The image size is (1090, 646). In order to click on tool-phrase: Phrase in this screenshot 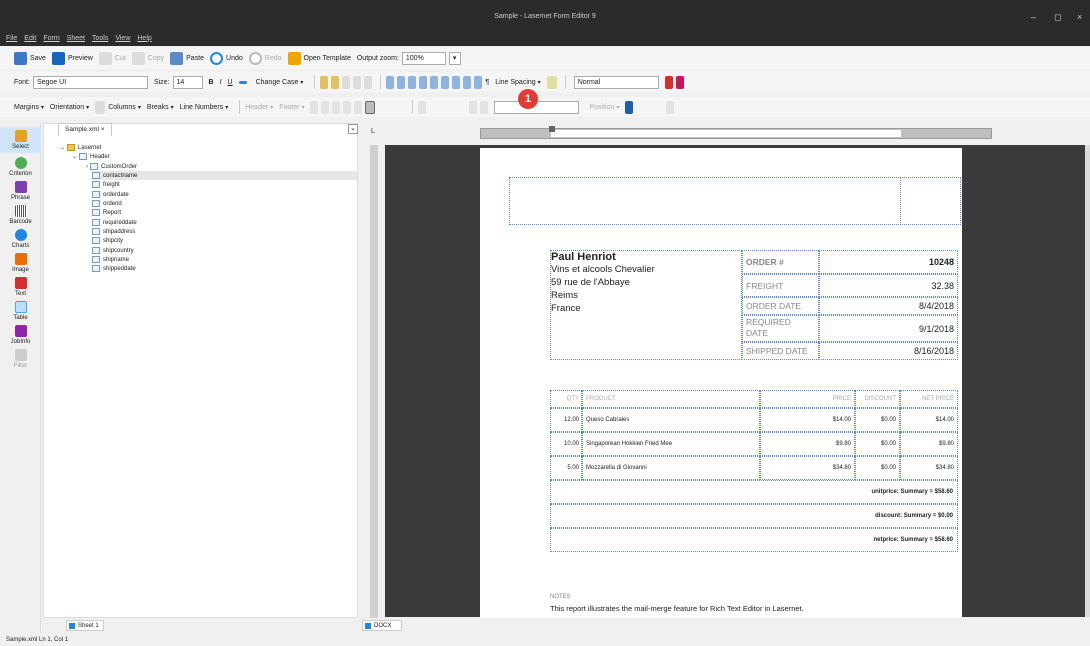, I will do `click(20, 191)`.